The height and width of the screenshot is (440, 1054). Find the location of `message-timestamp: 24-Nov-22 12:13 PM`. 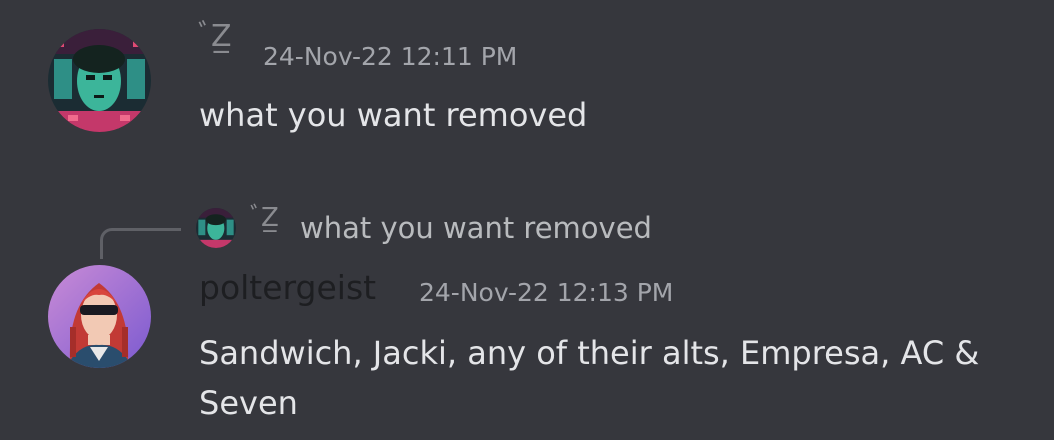

message-timestamp: 24-Nov-22 12:13 PM is located at coordinates (546, 292).